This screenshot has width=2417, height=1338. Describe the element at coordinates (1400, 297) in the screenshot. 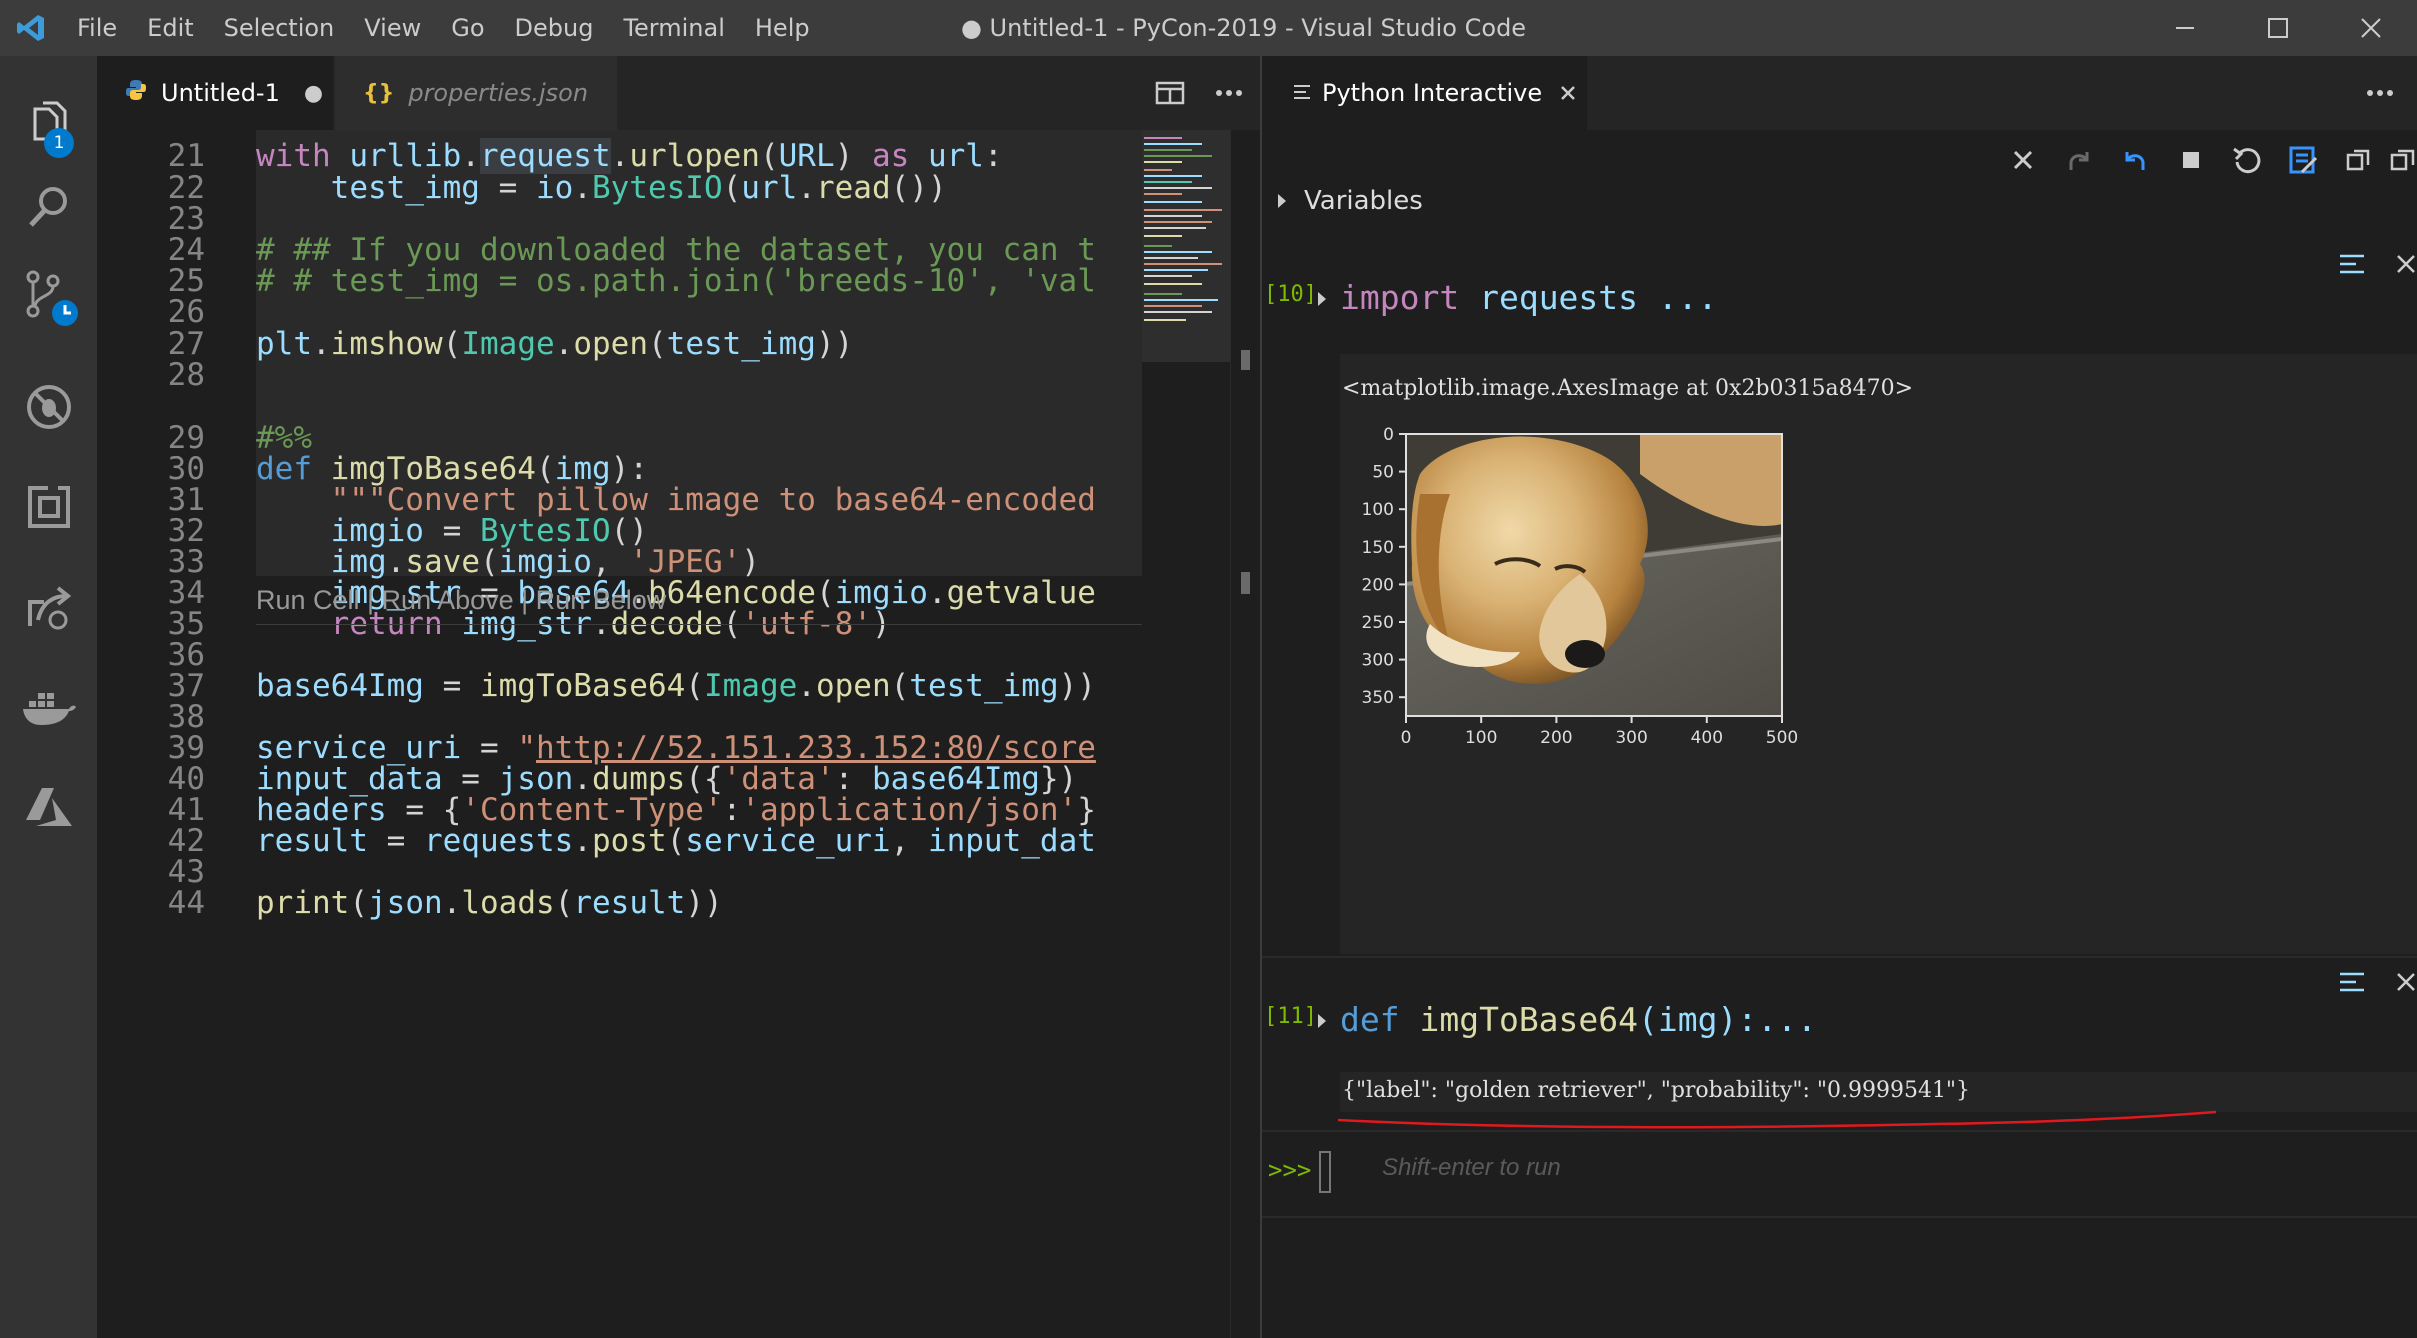

I see `cell-input-keyword: import` at that location.